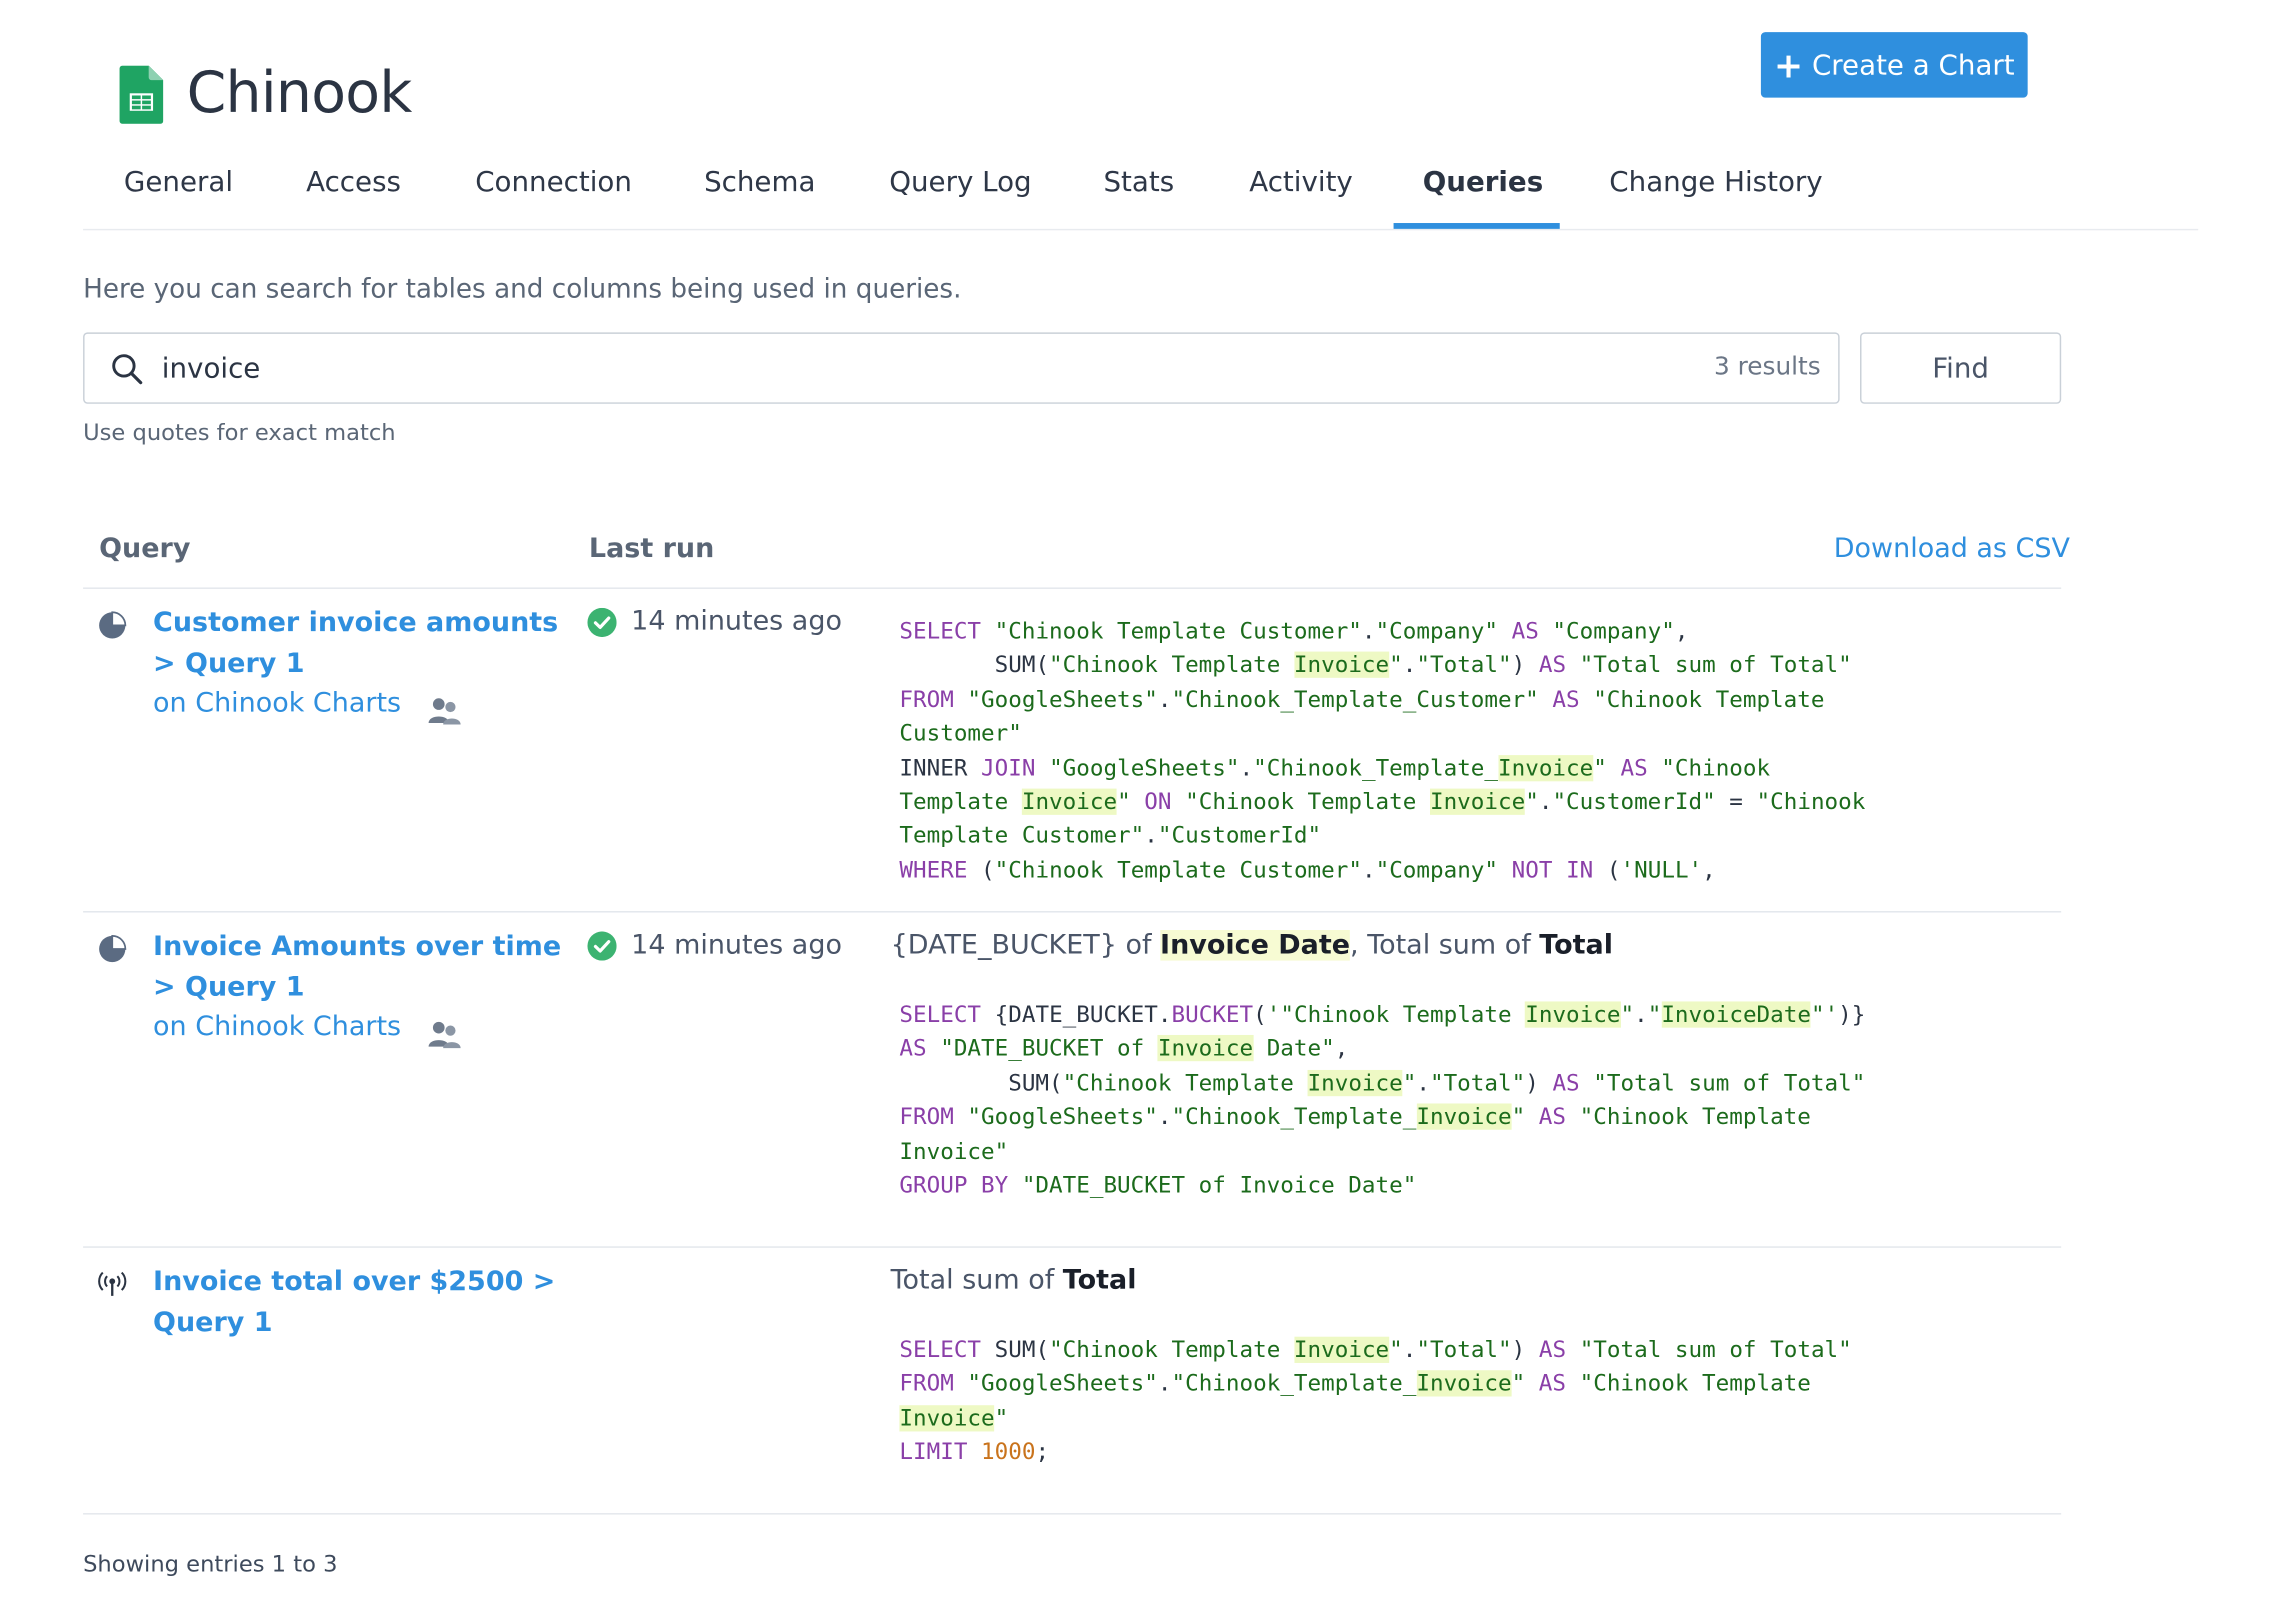 The image size is (2274, 1603). What do you see at coordinates (178, 182) in the screenshot?
I see `tab-general: General` at bounding box center [178, 182].